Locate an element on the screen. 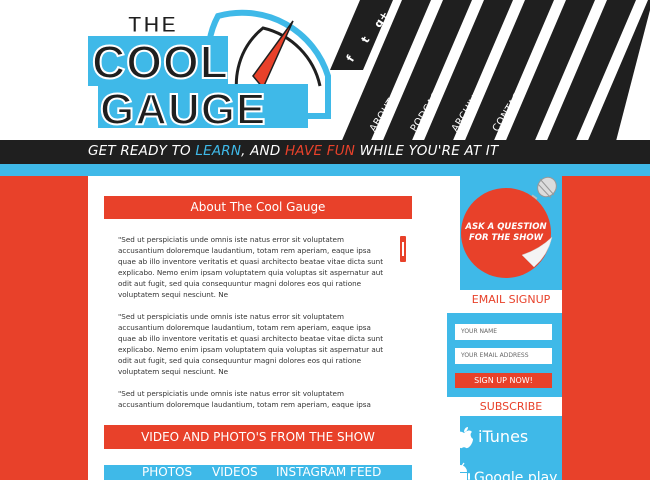  tab-videos: VIDEOS is located at coordinates (235, 472).